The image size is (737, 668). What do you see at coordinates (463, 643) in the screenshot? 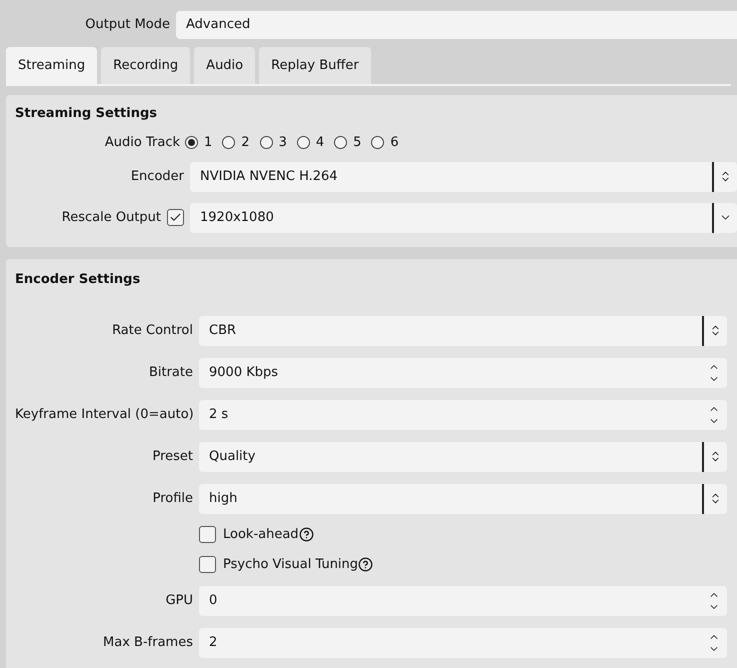
I see `spin-box: 2` at bounding box center [463, 643].